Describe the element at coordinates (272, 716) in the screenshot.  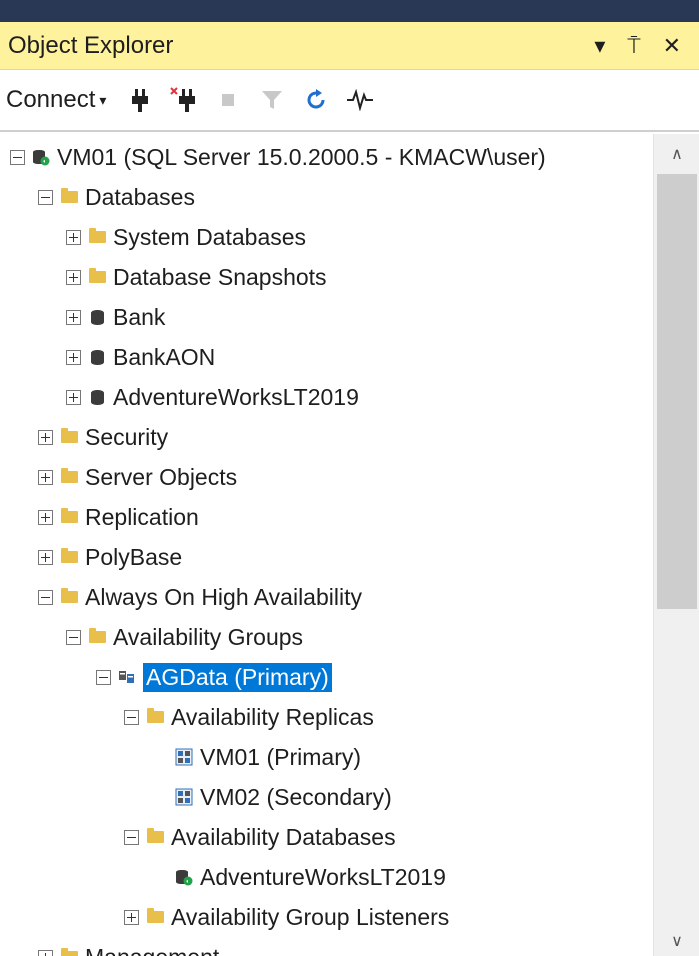
I see `tree-node-label: Availability Replicas` at that location.